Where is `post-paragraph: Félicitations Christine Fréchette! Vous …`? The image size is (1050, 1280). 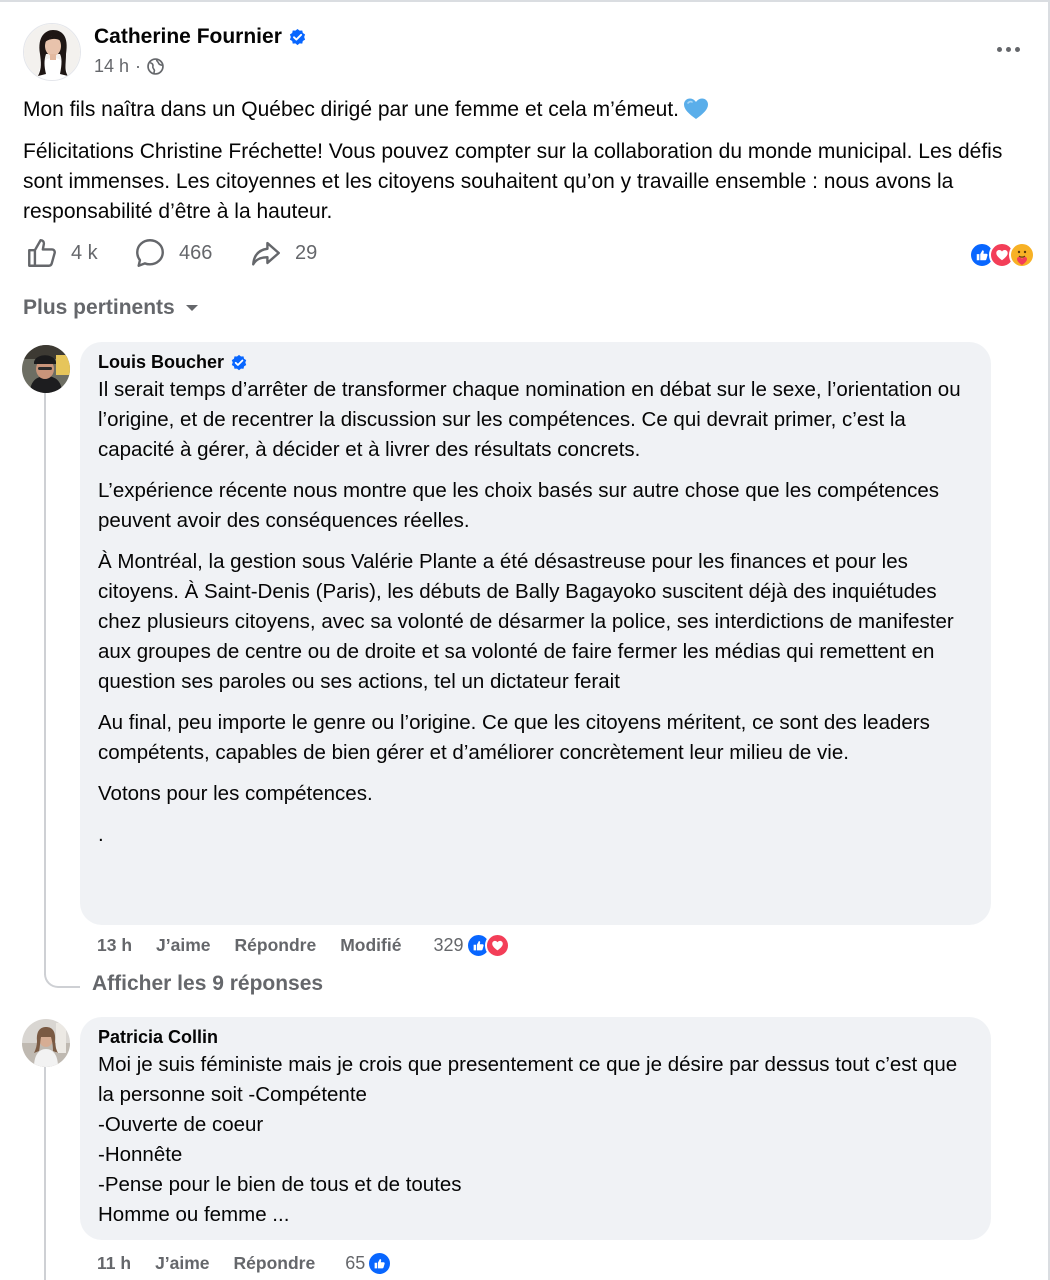
post-paragraph: Félicitations Christine Fréchette! Vous … is located at coordinates (513, 181).